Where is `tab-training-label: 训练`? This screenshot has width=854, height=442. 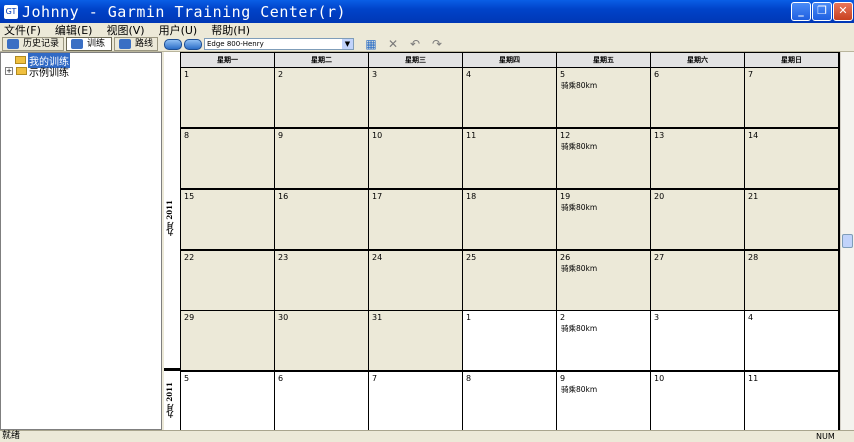 tab-training-label: 训练 is located at coordinates (96, 44).